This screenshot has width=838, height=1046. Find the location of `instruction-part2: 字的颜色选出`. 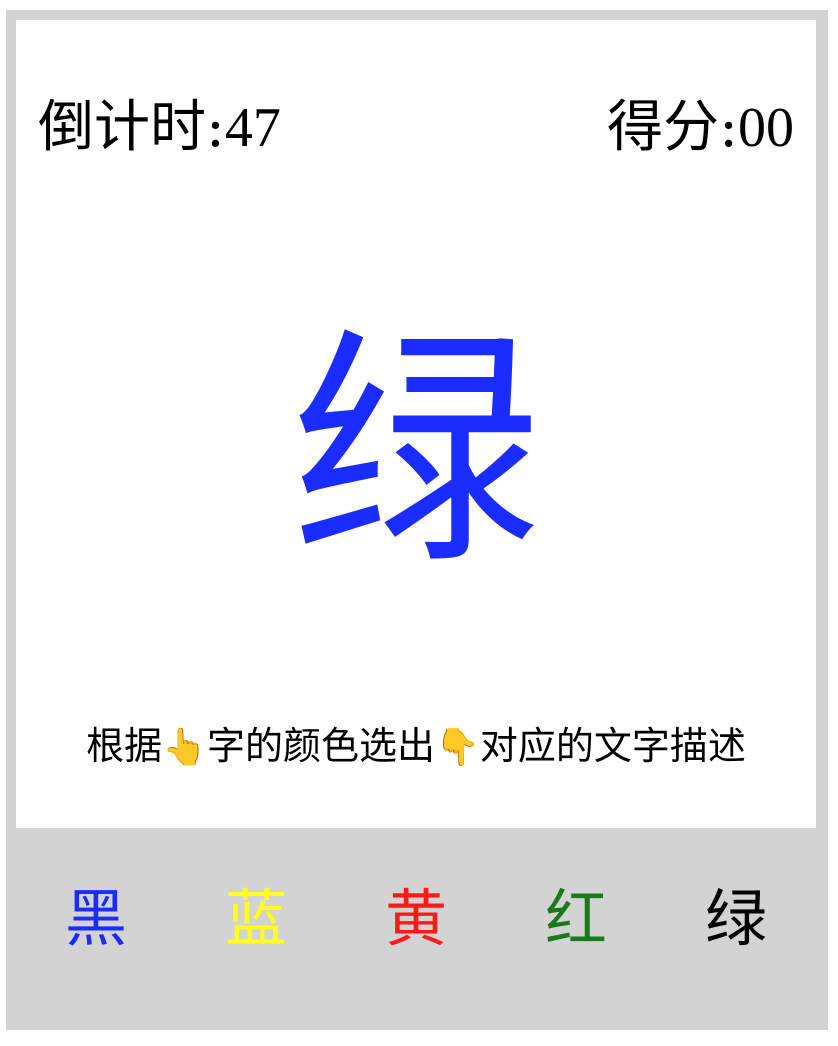

instruction-part2: 字的颜色选出 is located at coordinates (320, 746).